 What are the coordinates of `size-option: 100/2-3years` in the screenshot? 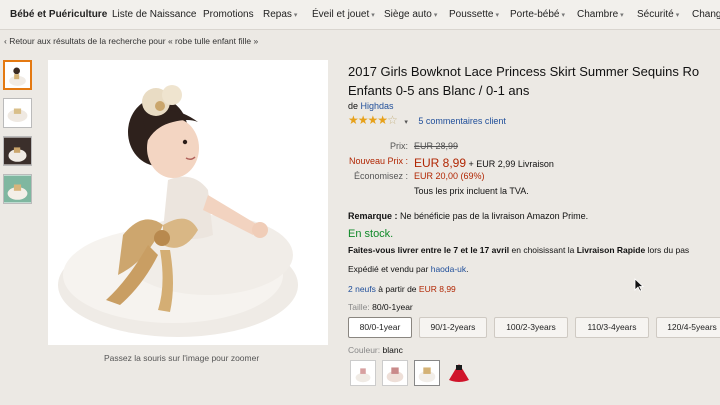 It's located at (531, 327).